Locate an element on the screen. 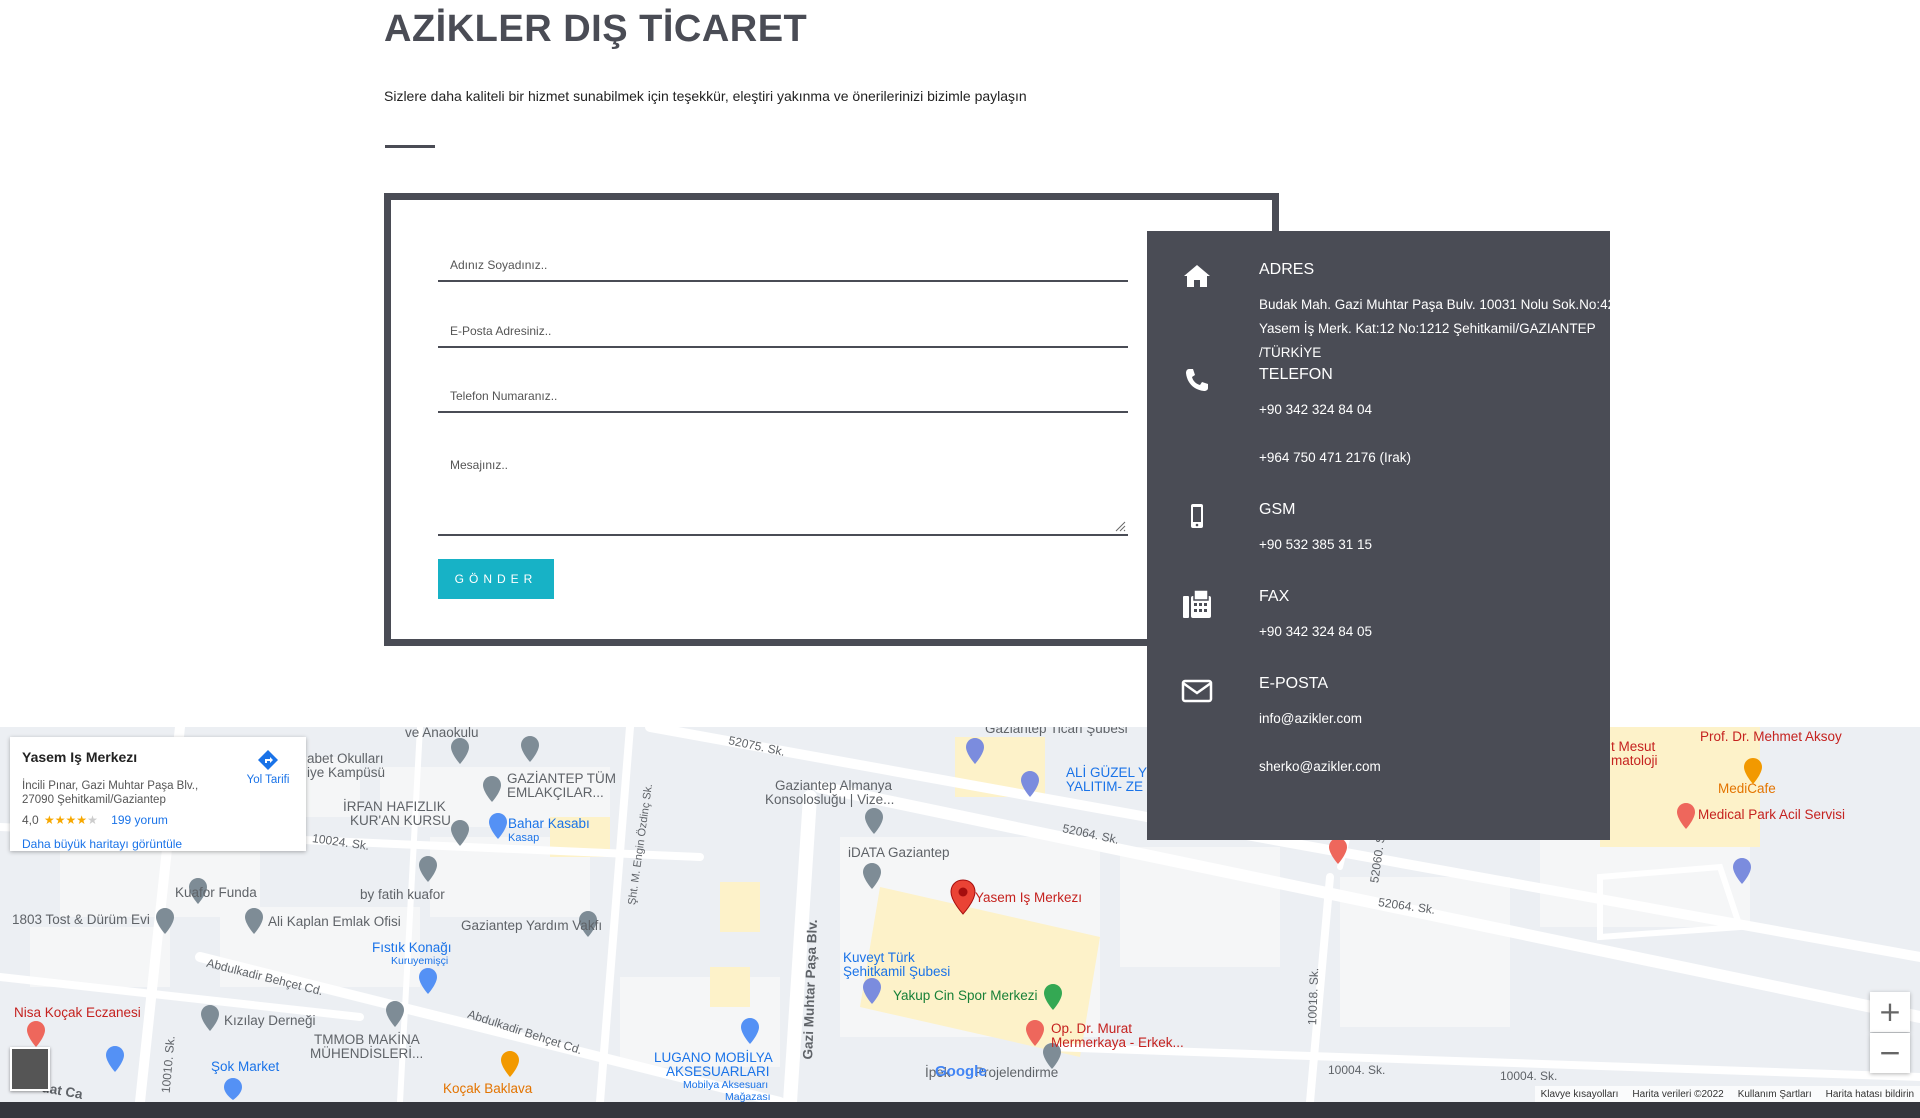  directions-icon is located at coordinates (268, 760).